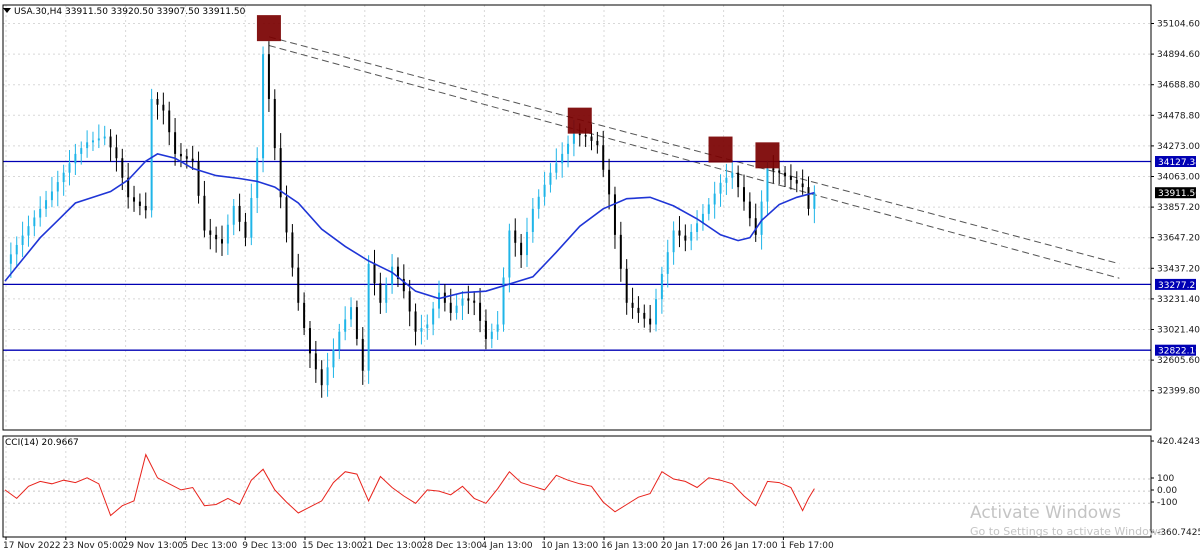 This screenshot has height=552, width=1200. I want to click on watermark-title: Activate Windows, so click(1045, 513).